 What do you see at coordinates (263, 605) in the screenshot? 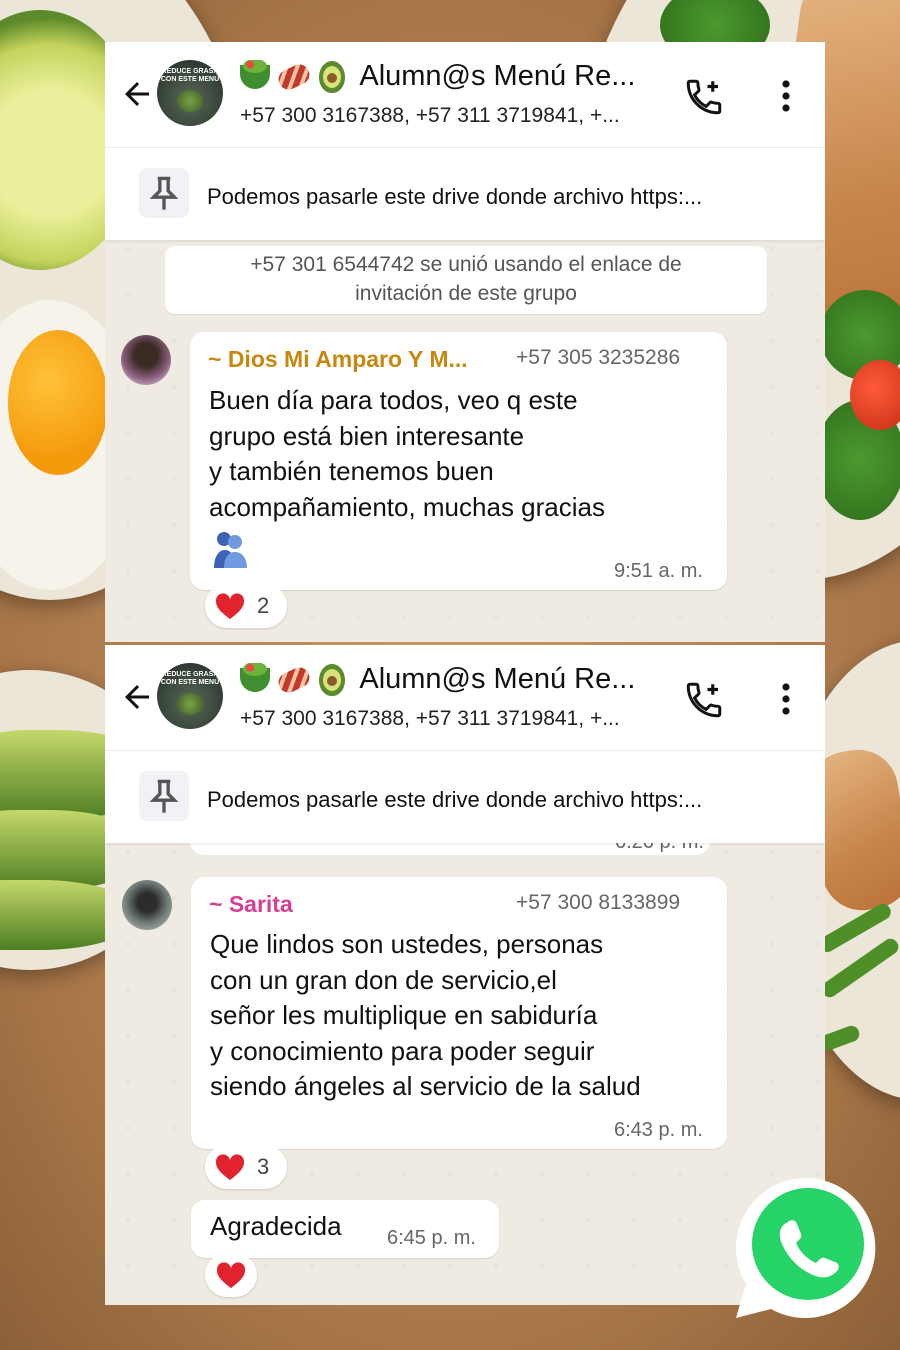
I see `reaction-count: 2` at bounding box center [263, 605].